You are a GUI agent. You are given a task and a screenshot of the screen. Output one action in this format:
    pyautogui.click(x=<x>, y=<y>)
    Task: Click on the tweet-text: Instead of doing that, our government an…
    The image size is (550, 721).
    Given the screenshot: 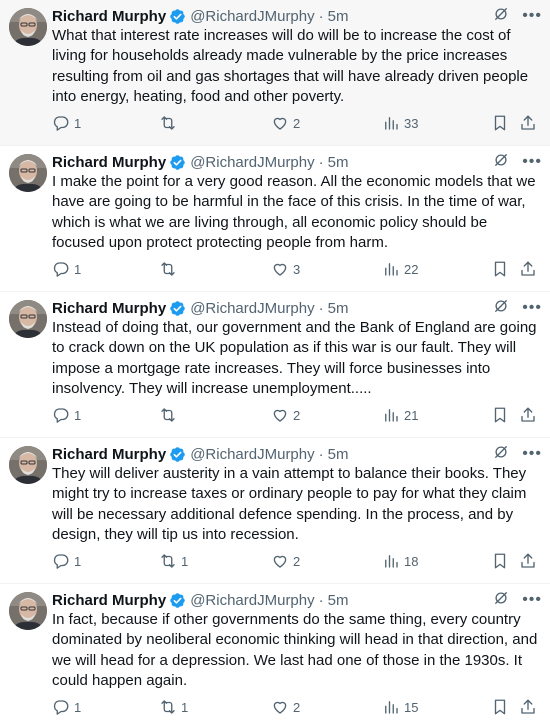 What is the action you would take?
    pyautogui.click(x=294, y=358)
    